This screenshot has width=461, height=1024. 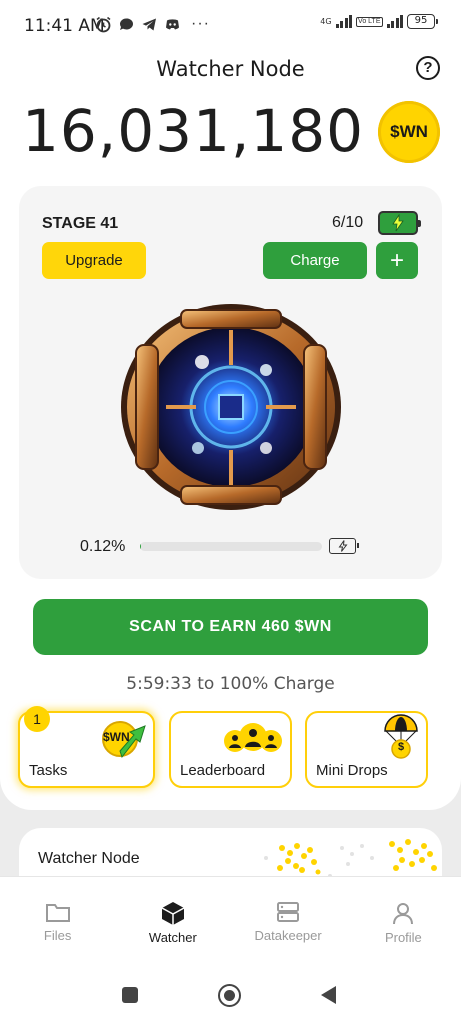 I want to click on scan-to-earn-button: SCAN TO EARN 460 $WN, so click(x=230, y=627).